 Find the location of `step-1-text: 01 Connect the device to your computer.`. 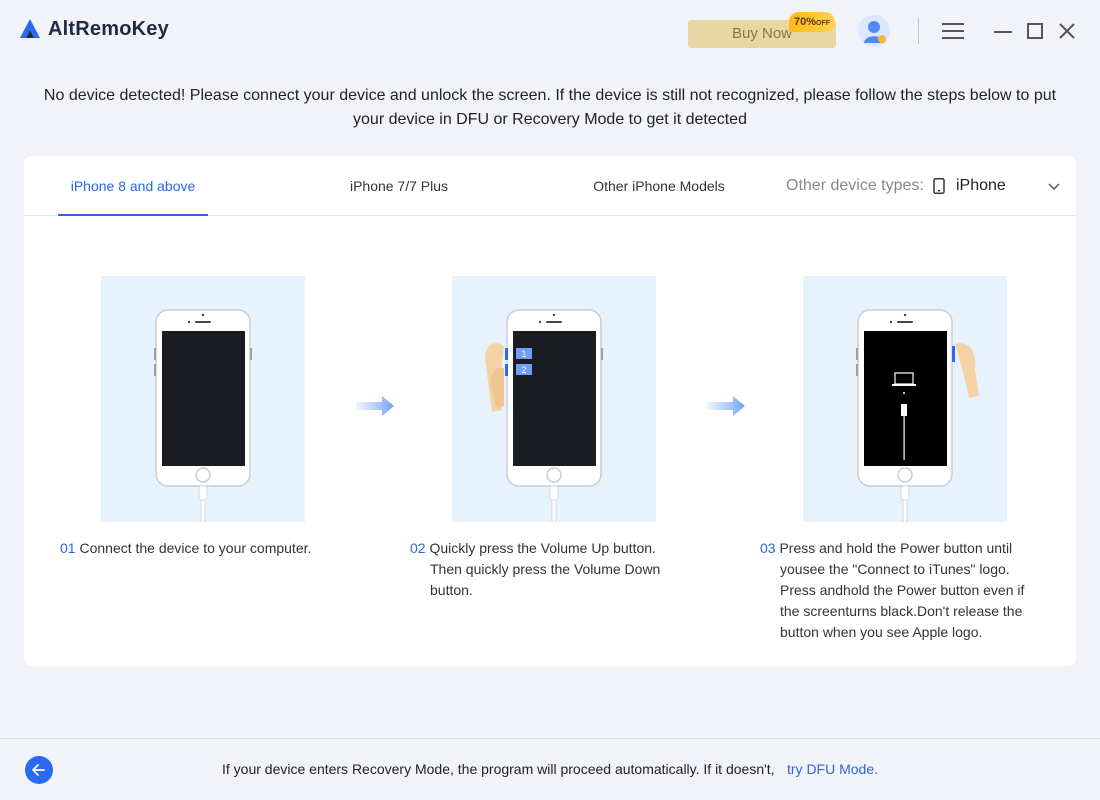

step-1-text: 01 Connect the device to your computer. is located at coordinates (210, 548).